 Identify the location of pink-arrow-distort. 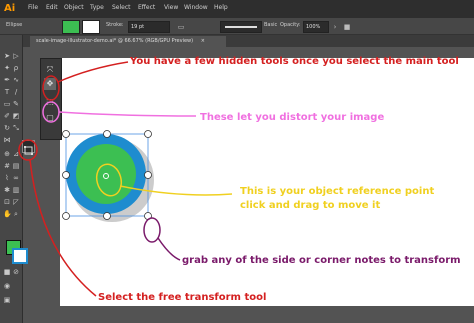
(127, 114).